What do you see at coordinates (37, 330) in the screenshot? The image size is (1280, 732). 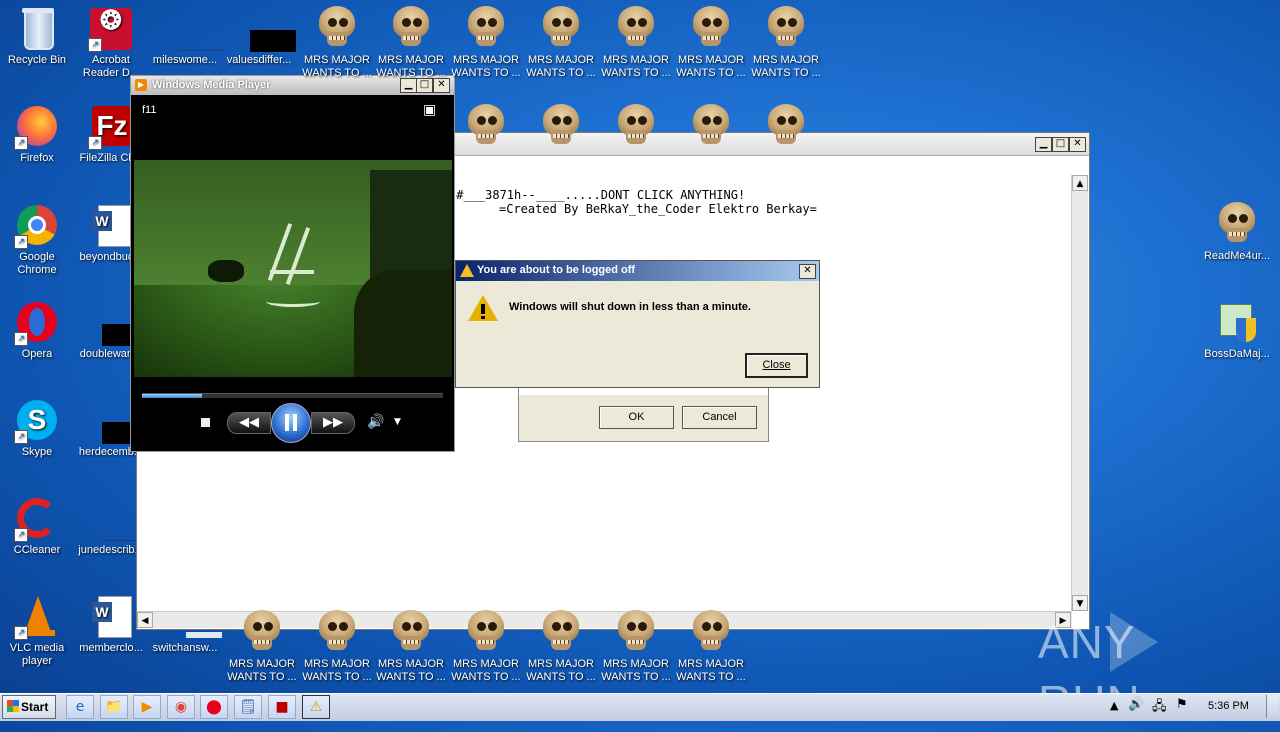 I see `desktop-icon-opera: ↗ Opera` at bounding box center [37, 330].